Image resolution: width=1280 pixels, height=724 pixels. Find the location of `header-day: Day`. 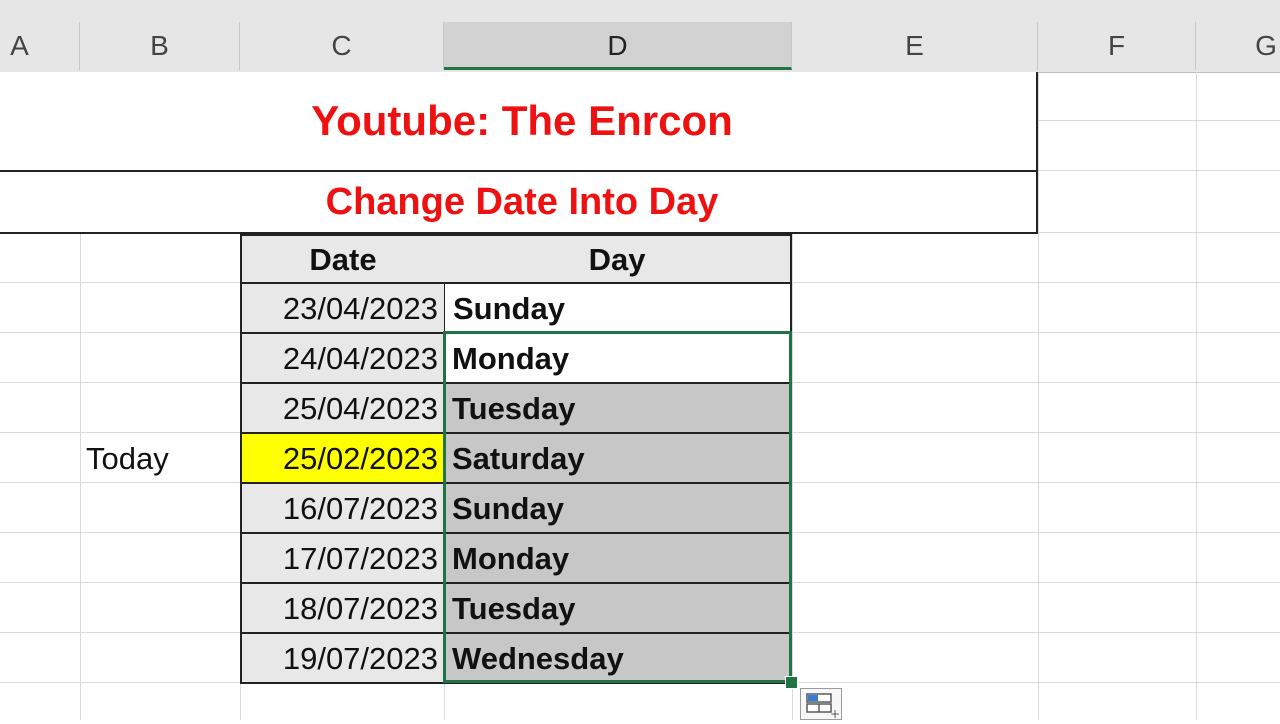

header-day: Day is located at coordinates (618, 259).